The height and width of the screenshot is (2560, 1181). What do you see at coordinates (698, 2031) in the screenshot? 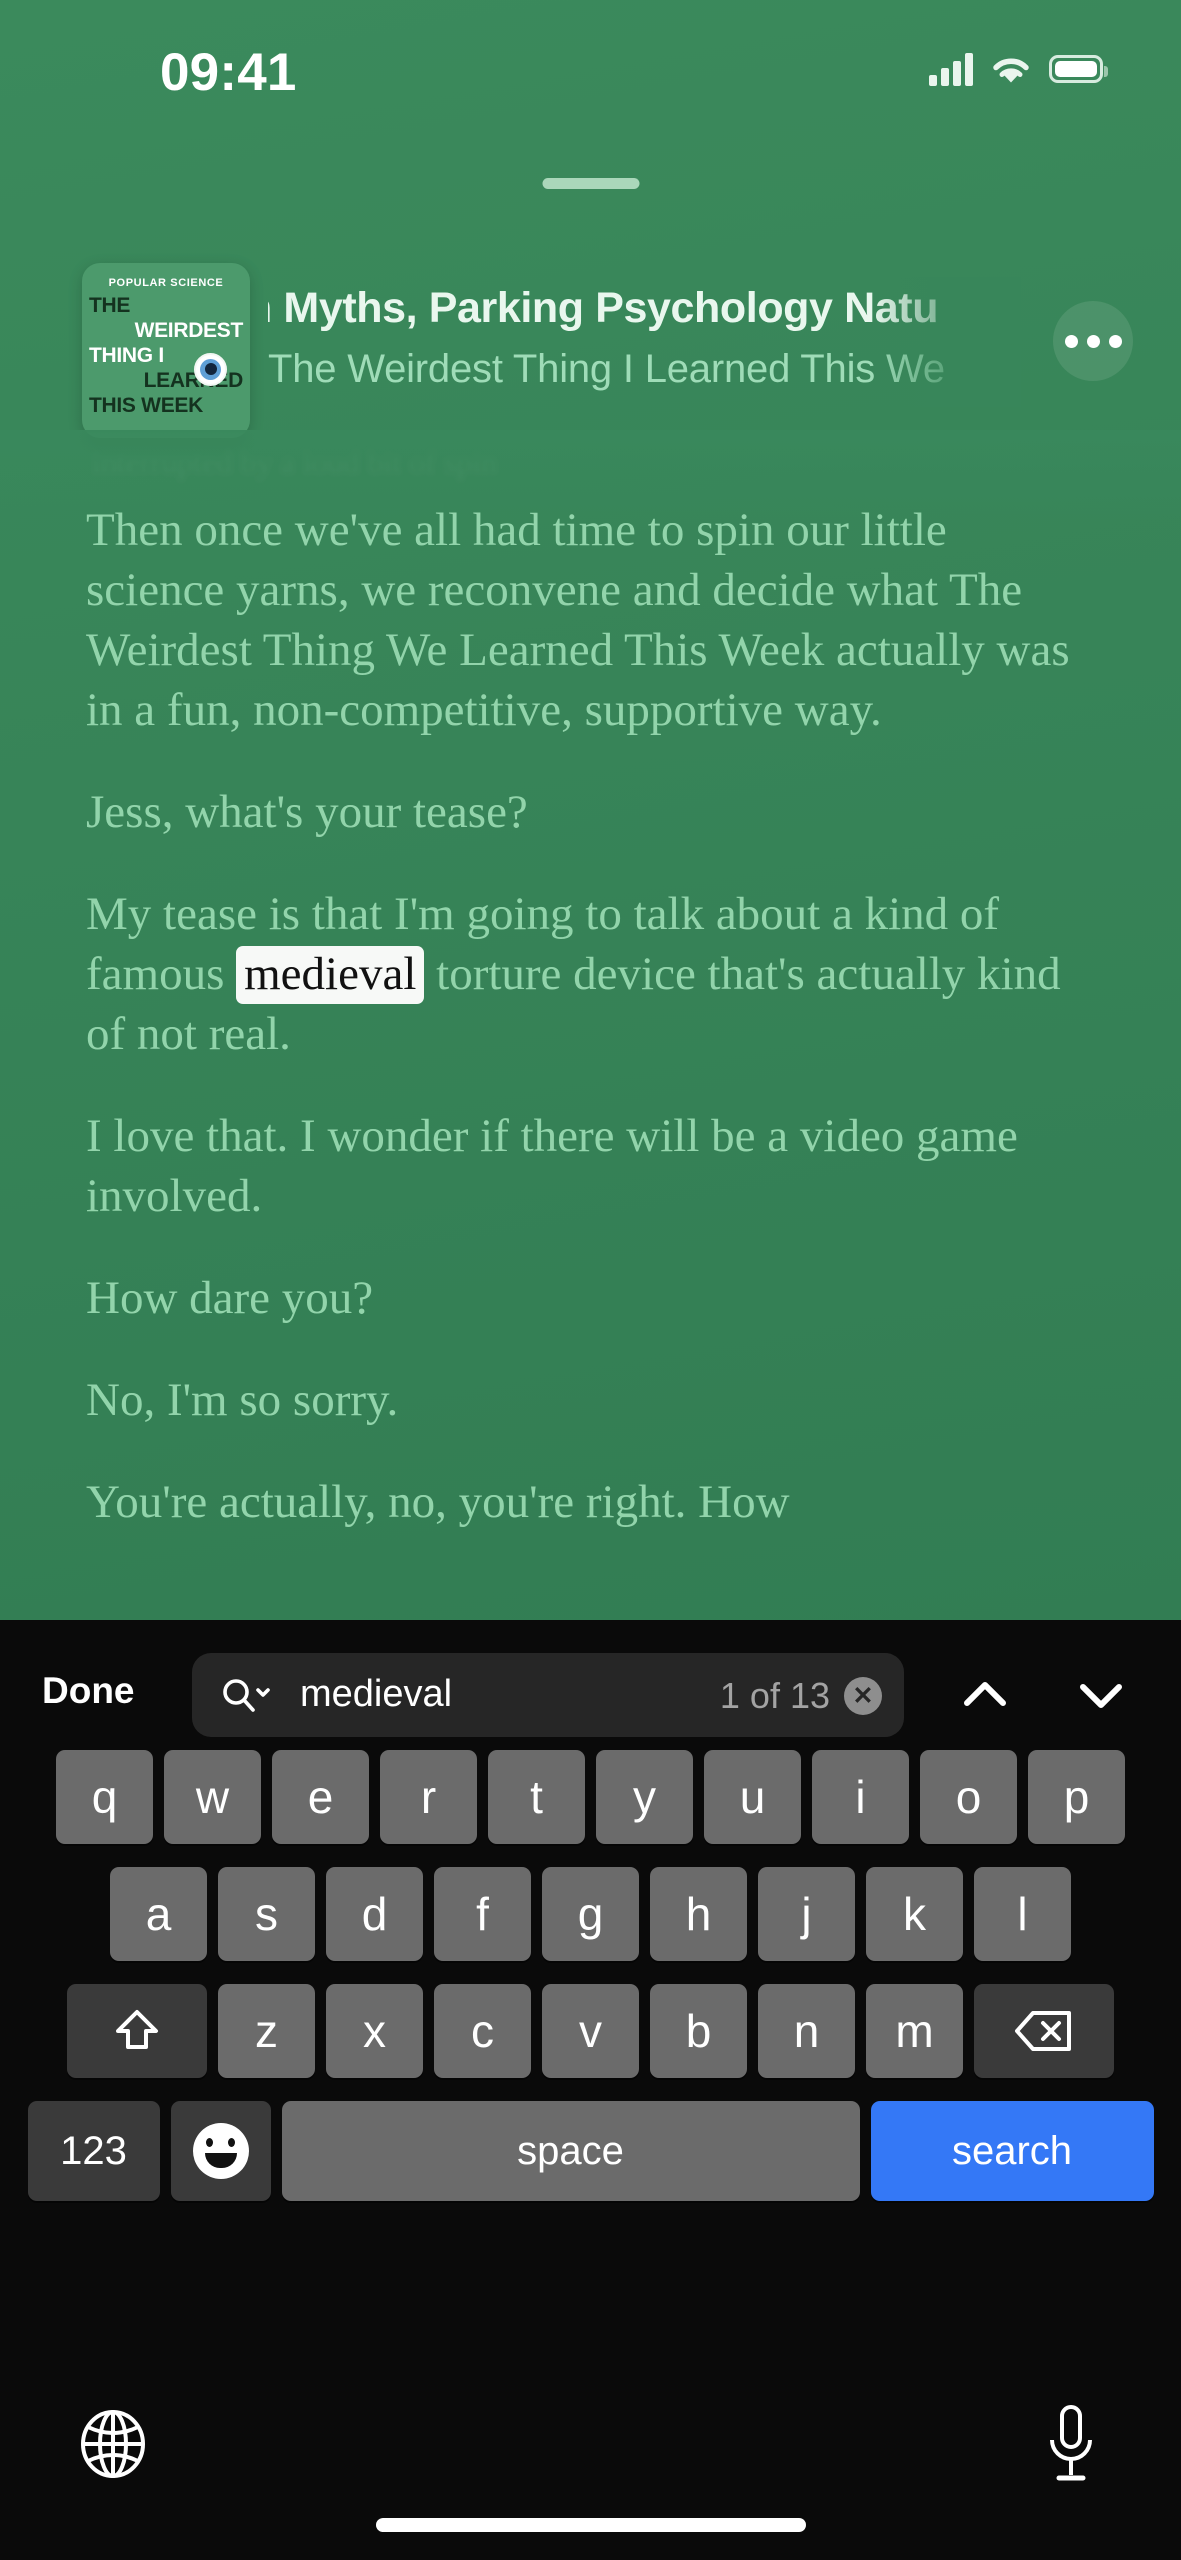
I see `key-b: b` at bounding box center [698, 2031].